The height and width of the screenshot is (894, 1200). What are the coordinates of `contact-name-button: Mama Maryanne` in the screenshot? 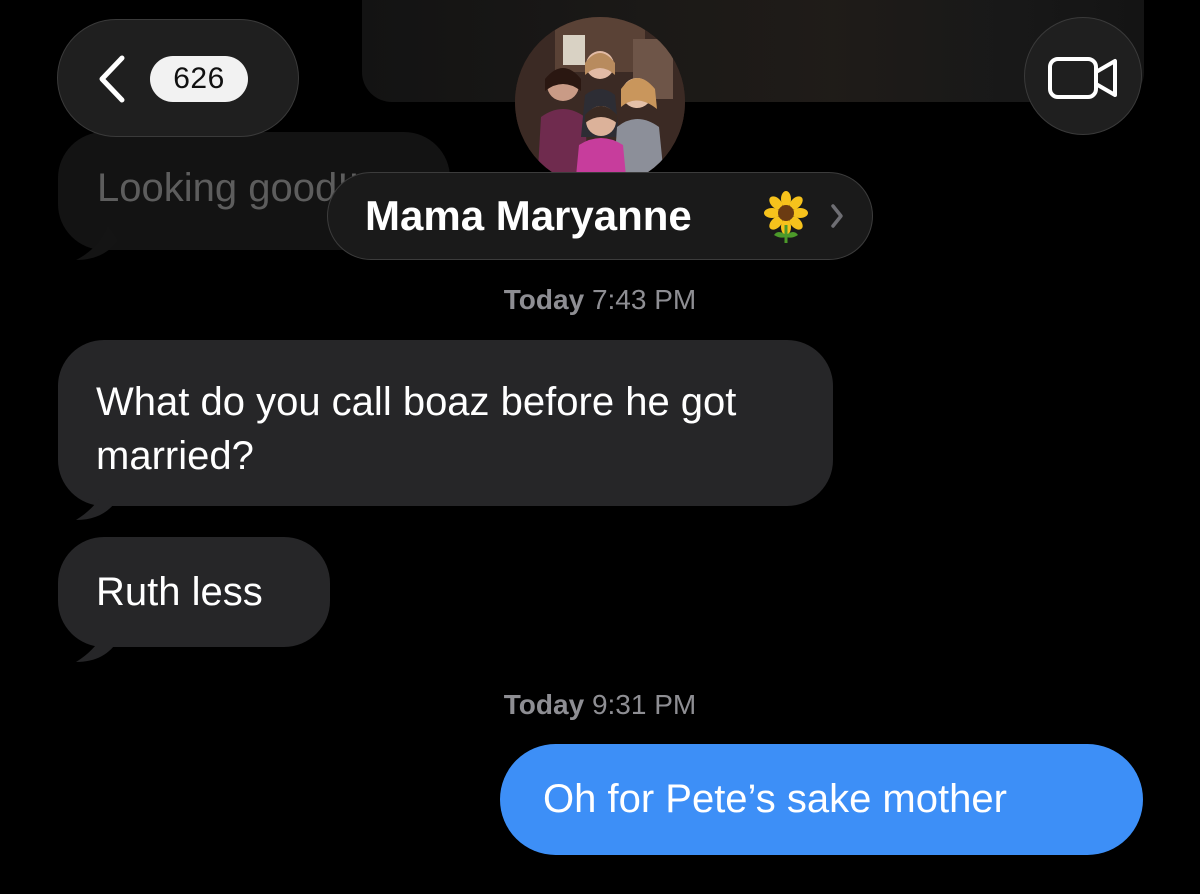 It's located at (600, 216).